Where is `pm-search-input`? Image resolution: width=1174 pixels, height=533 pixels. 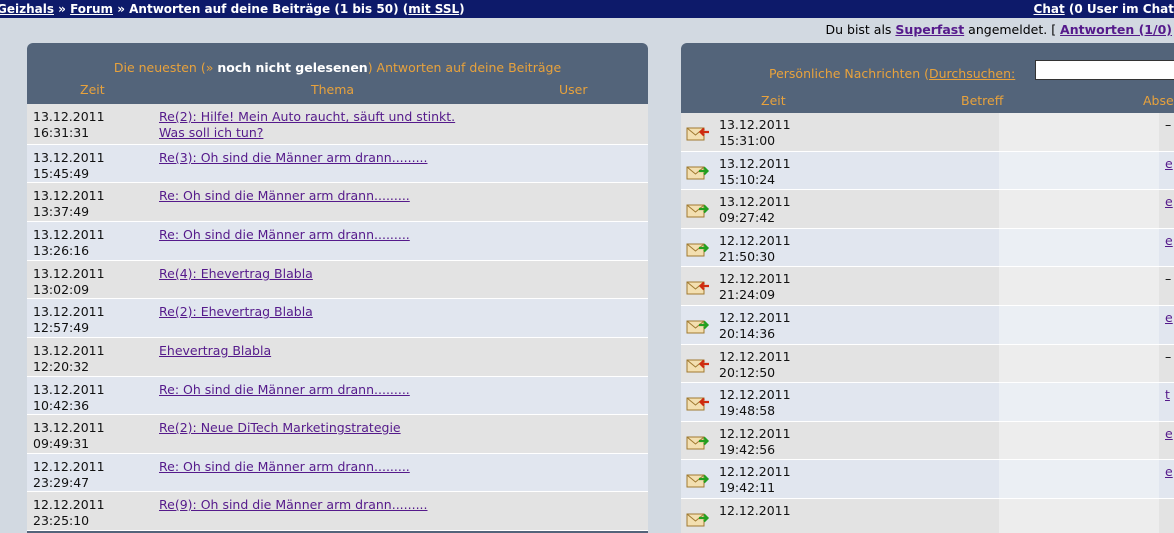 pm-search-input is located at coordinates (1104, 70).